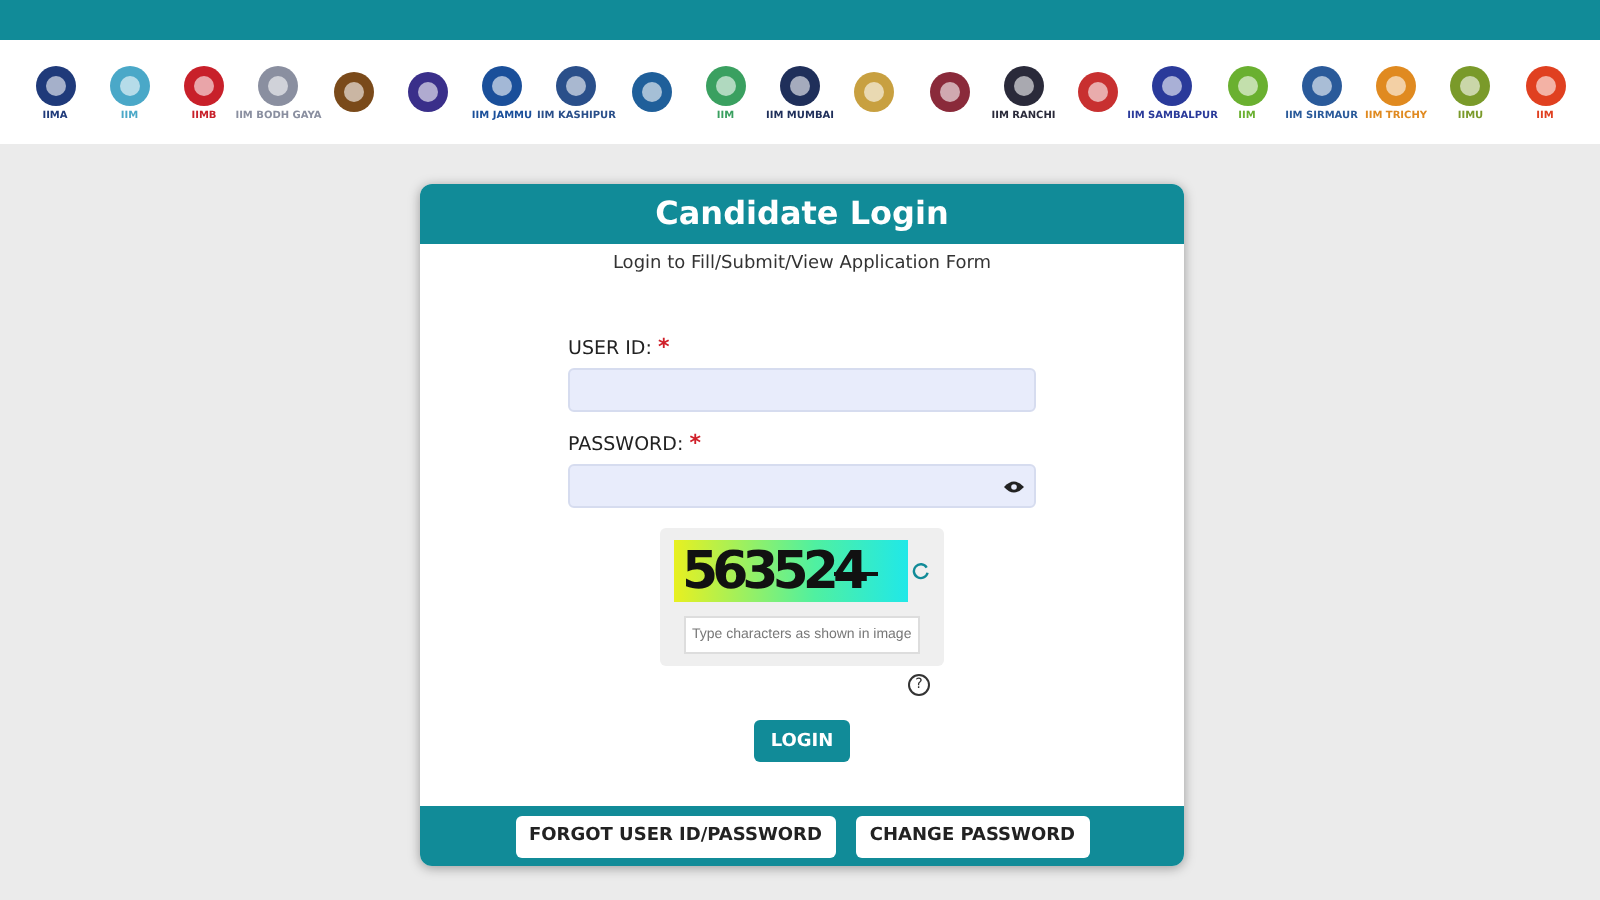 The image size is (1600, 900). I want to click on user-id-field, so click(802, 390).